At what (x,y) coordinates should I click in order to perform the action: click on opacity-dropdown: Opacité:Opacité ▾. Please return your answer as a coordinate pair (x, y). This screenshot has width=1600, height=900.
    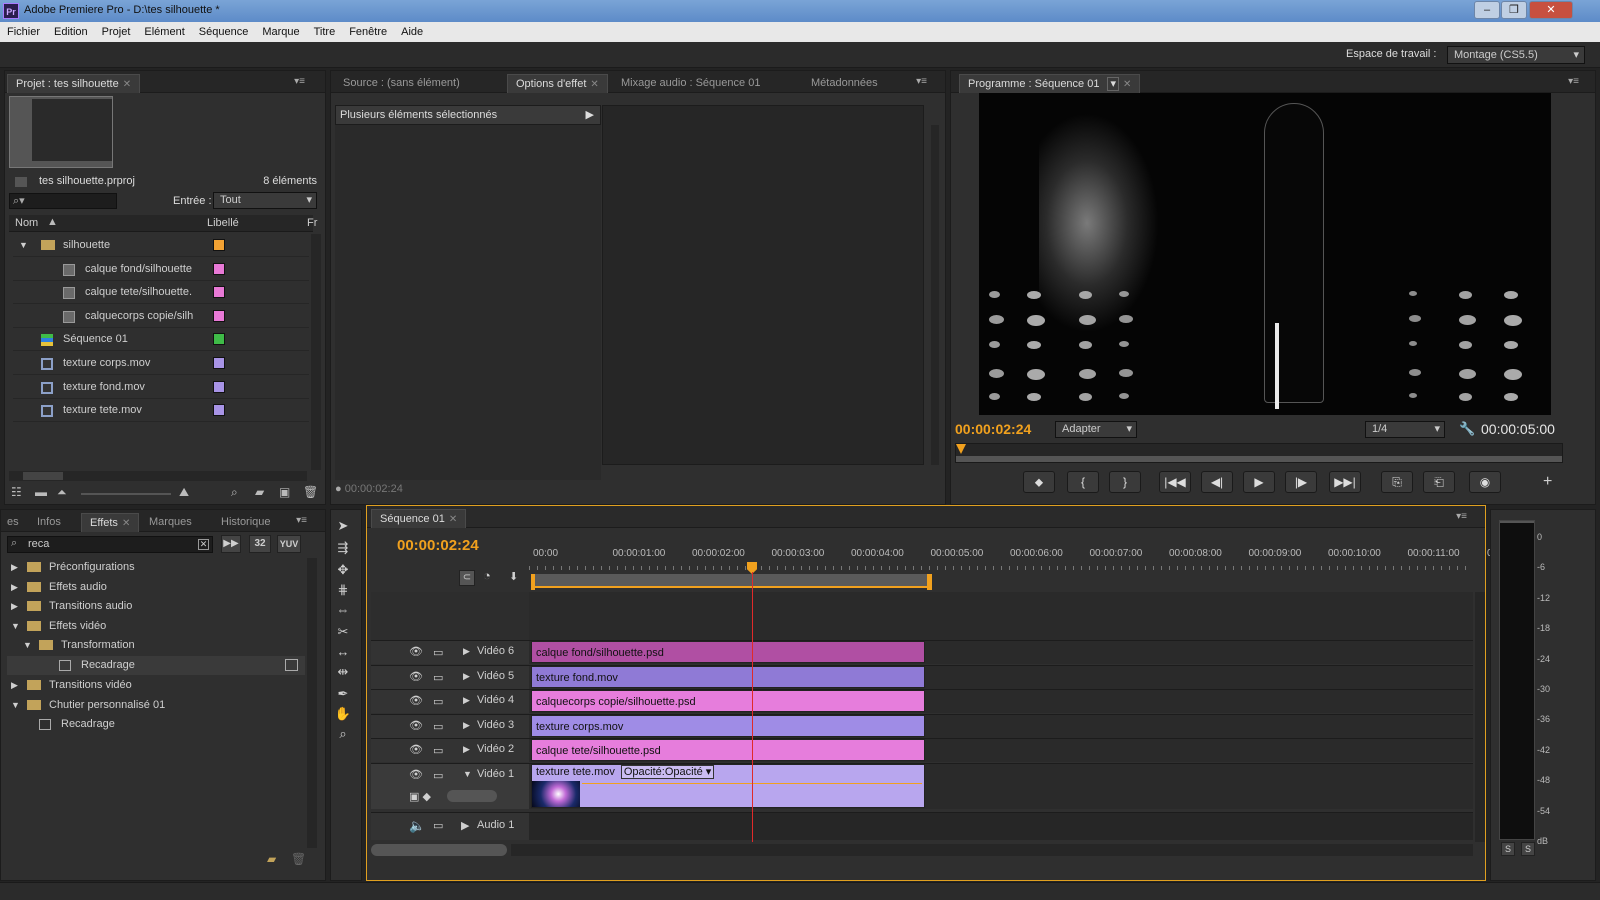
    Looking at the image, I should click on (667, 771).